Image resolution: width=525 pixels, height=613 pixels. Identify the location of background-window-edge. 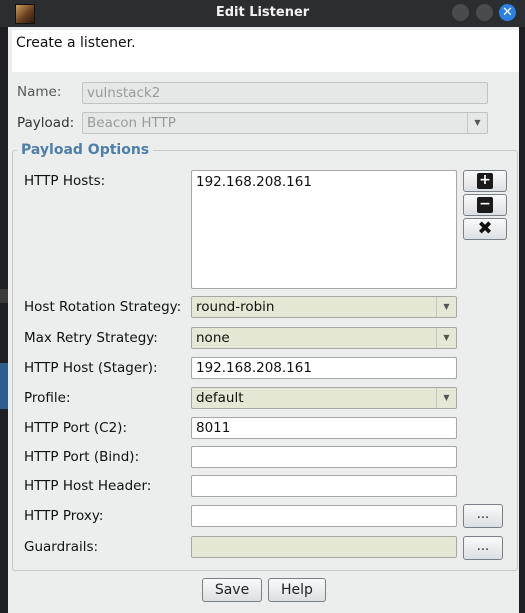
(4, 320).